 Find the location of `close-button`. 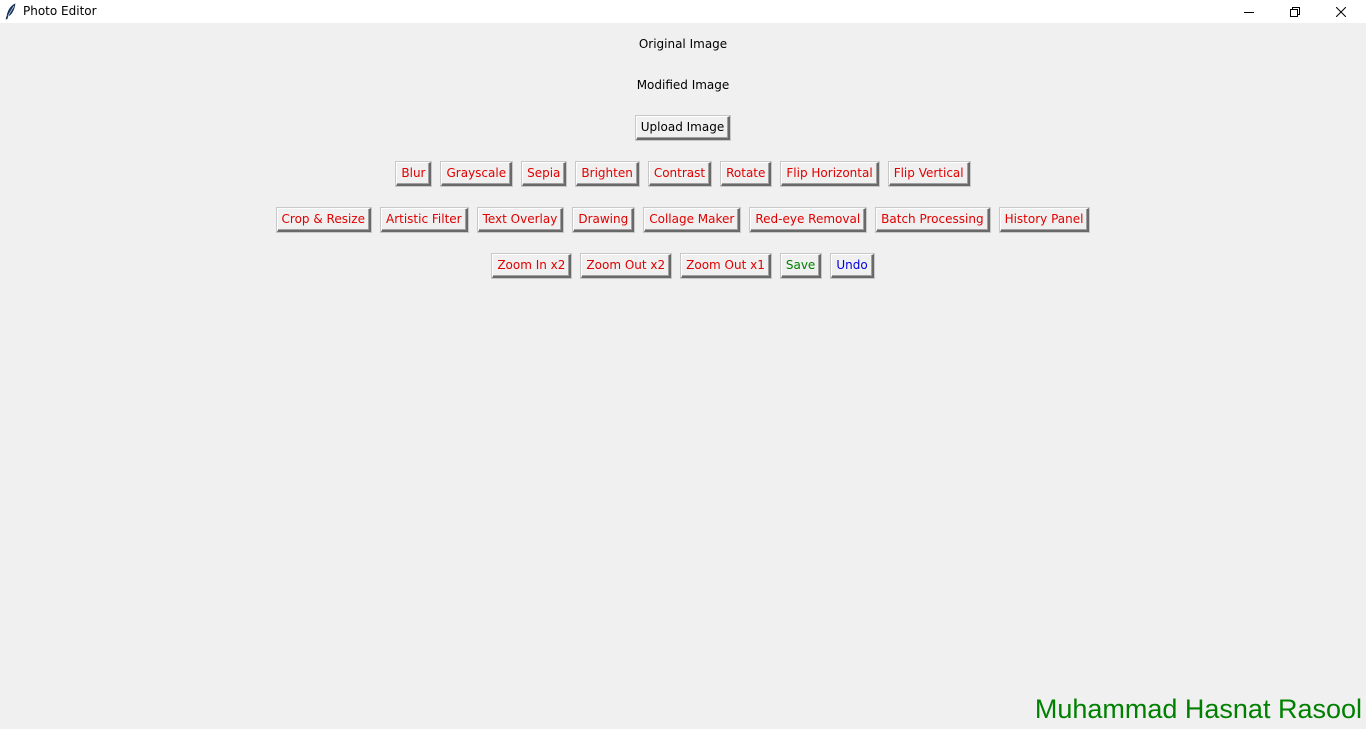

close-button is located at coordinates (1341, 11).